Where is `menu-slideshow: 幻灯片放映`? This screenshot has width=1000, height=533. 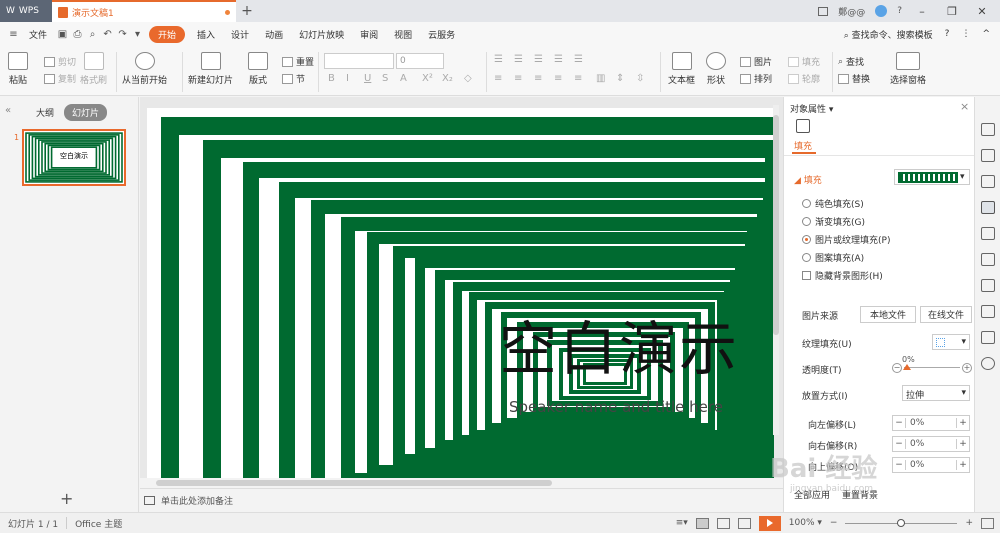 menu-slideshow: 幻灯片放映 is located at coordinates (321, 34).